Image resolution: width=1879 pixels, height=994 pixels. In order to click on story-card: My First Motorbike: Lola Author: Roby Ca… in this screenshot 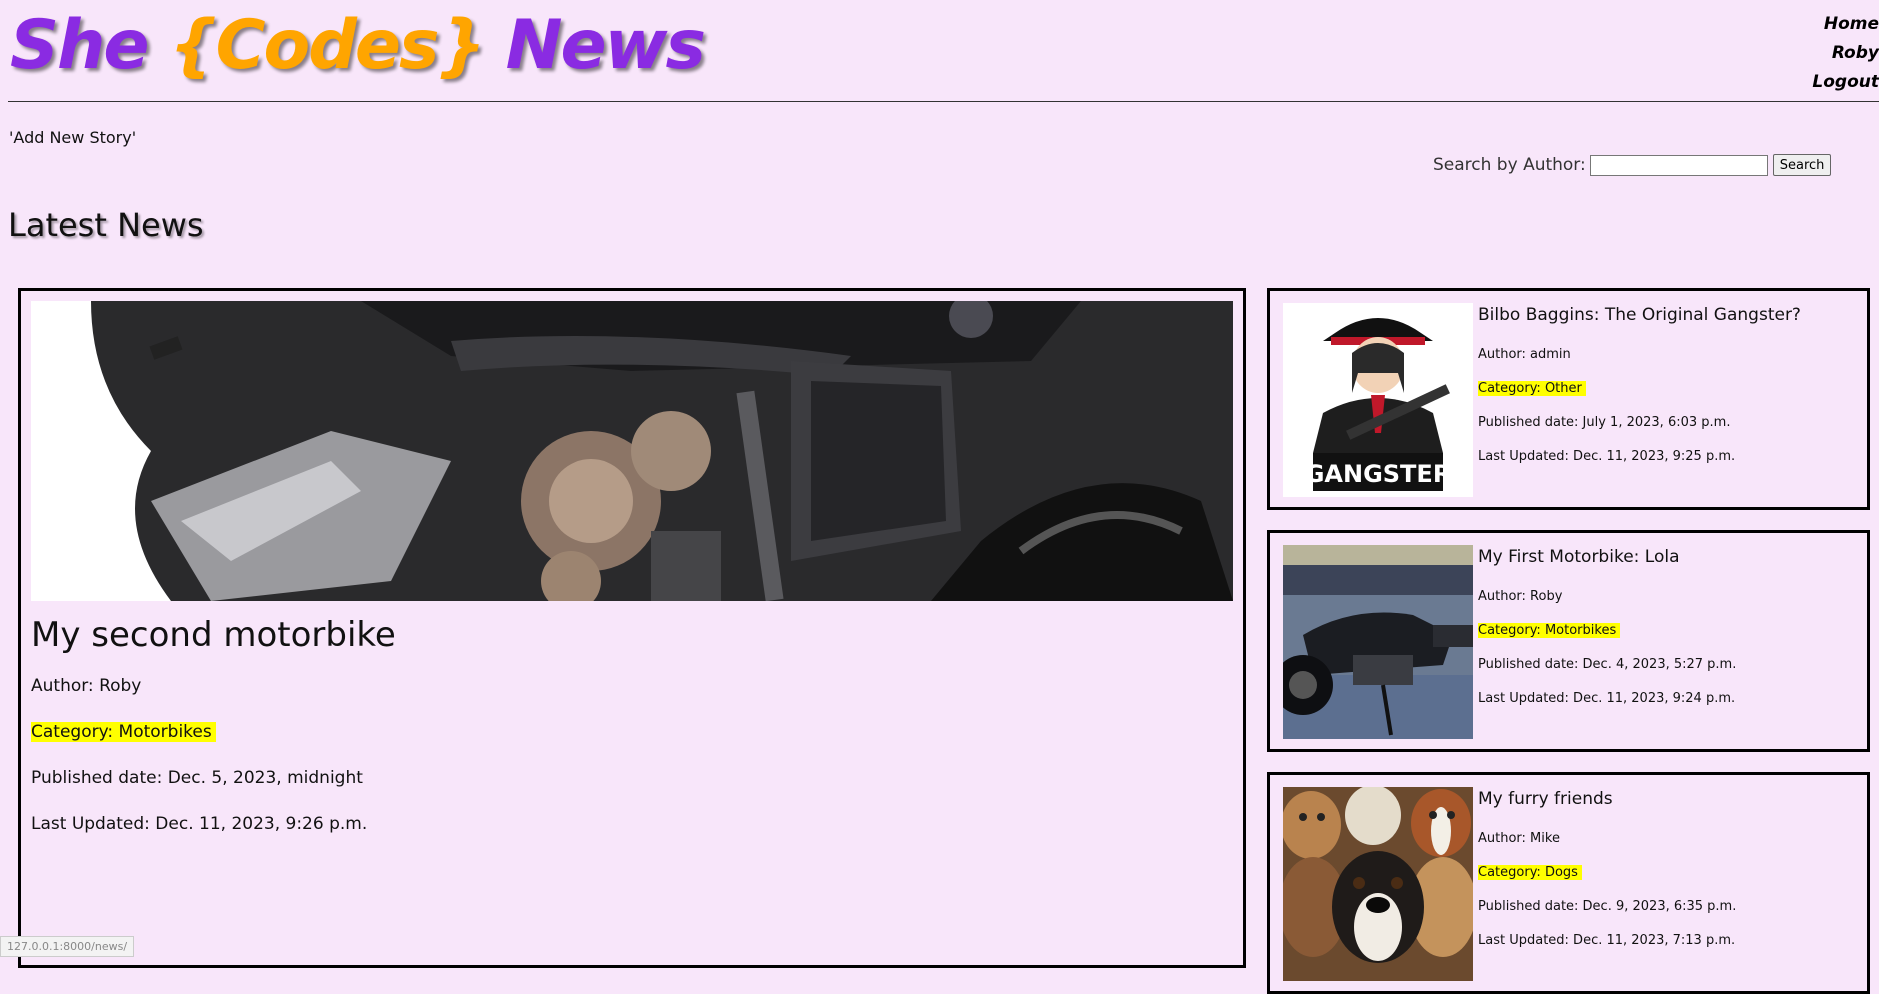, I will do `click(1568, 641)`.